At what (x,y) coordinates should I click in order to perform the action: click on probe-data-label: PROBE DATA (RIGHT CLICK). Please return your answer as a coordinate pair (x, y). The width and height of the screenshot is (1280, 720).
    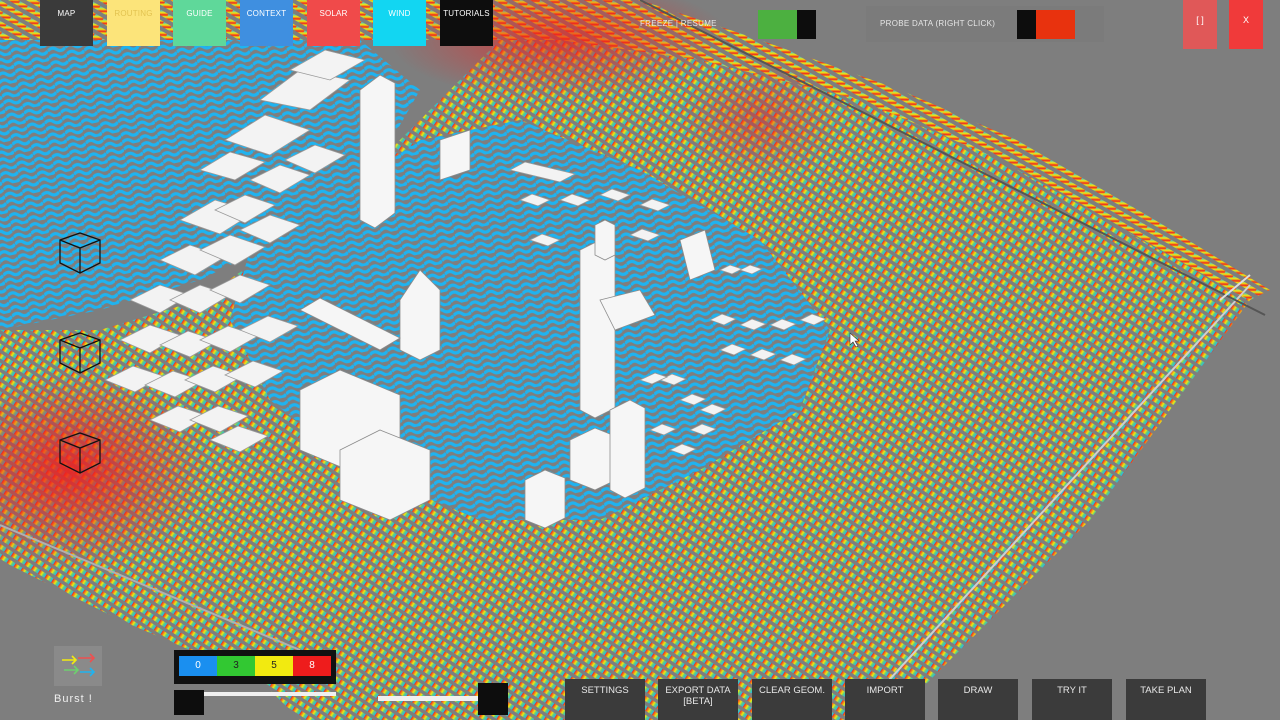
    Looking at the image, I should click on (938, 23).